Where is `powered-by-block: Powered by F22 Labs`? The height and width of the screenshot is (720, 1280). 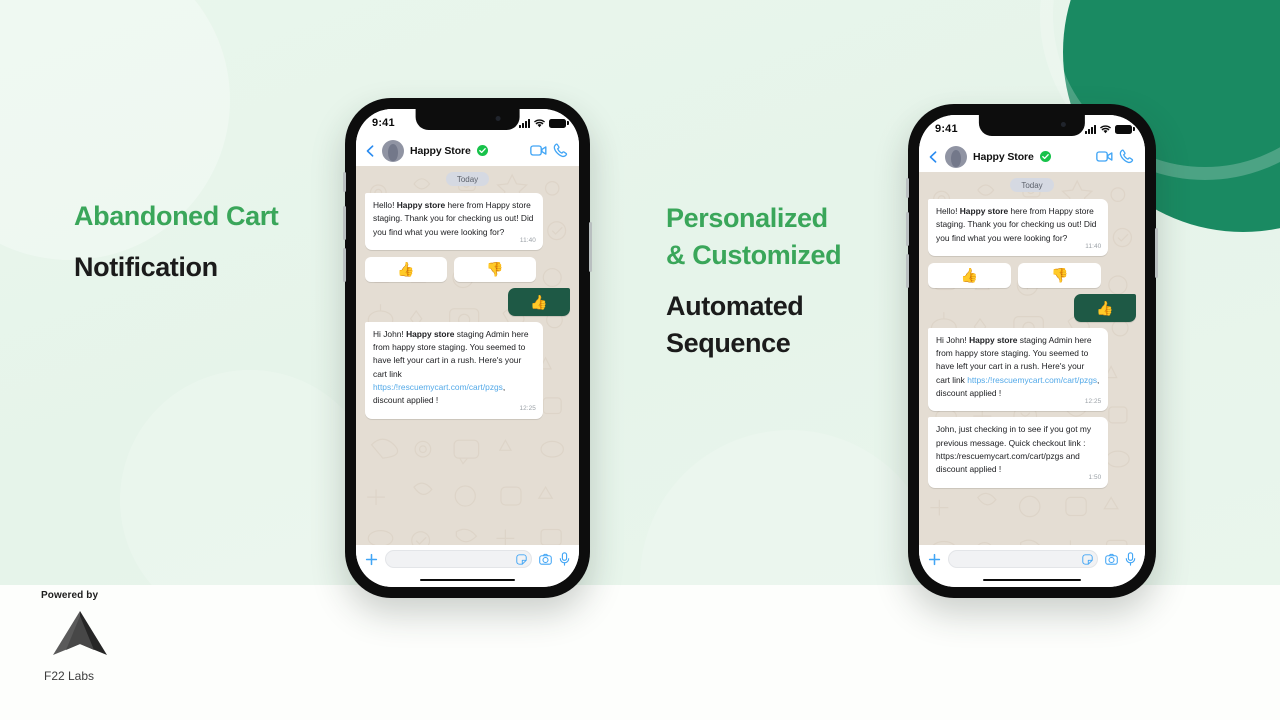
powered-by-block: Powered by F22 Labs is located at coordinates (101, 636).